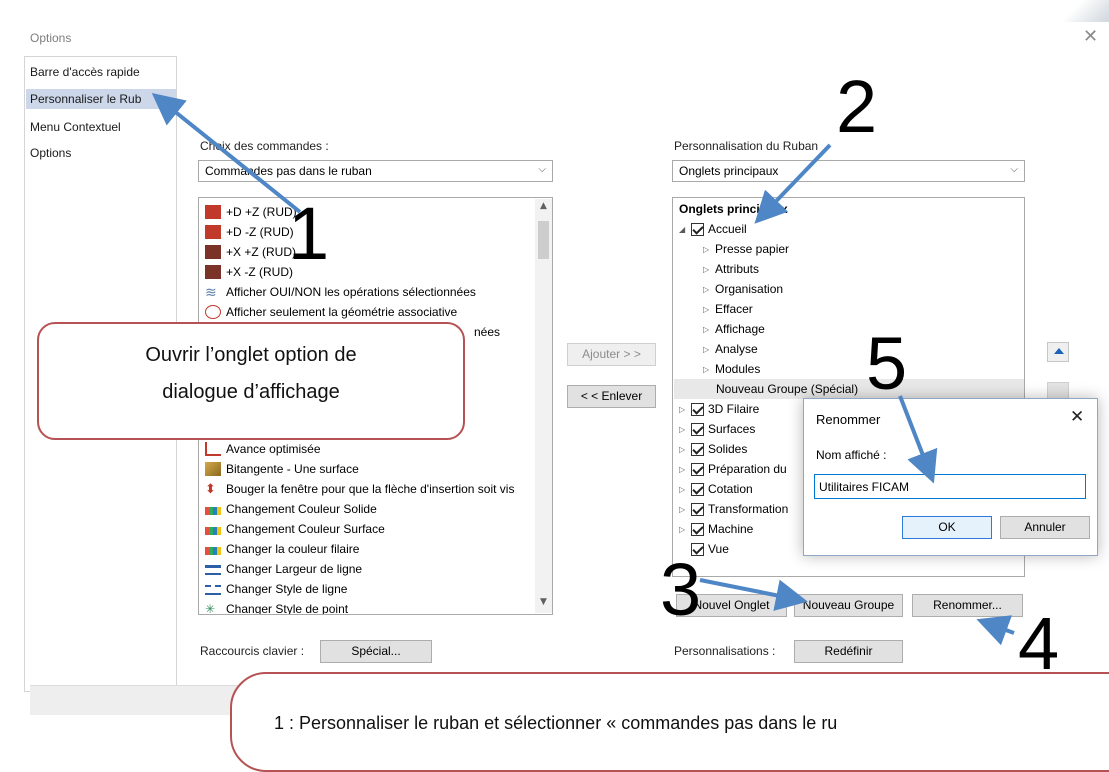  Describe the element at coordinates (276, 606) in the screenshot. I see `list-item: ✳ Changer Style de point` at that location.